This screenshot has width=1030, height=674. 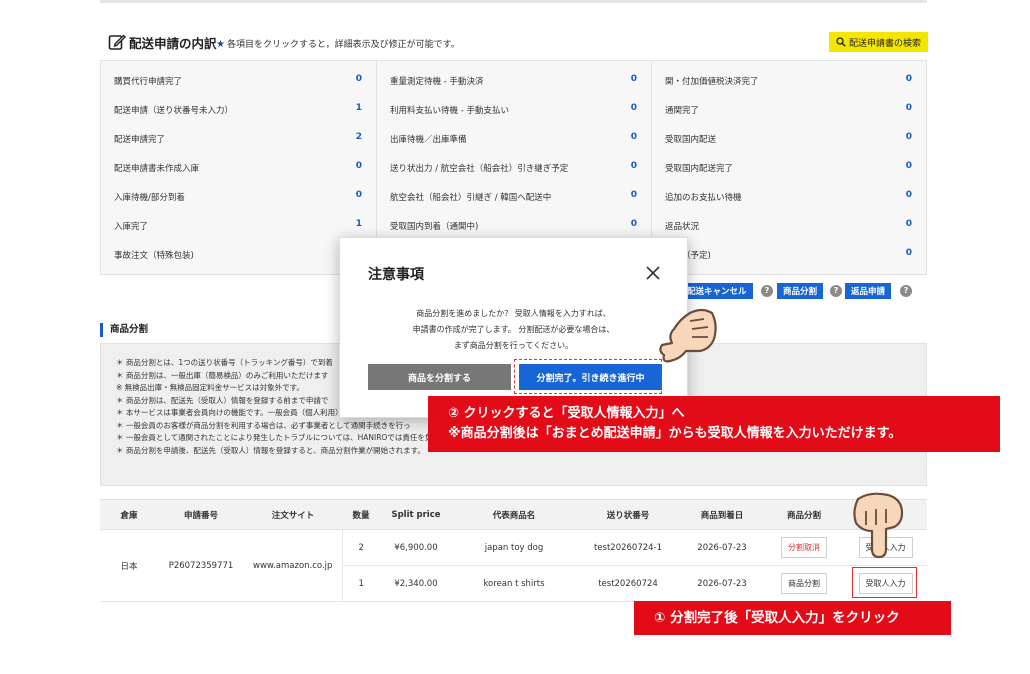 I want to click on status-item: 受取国内配送 0, so click(x=788, y=139).